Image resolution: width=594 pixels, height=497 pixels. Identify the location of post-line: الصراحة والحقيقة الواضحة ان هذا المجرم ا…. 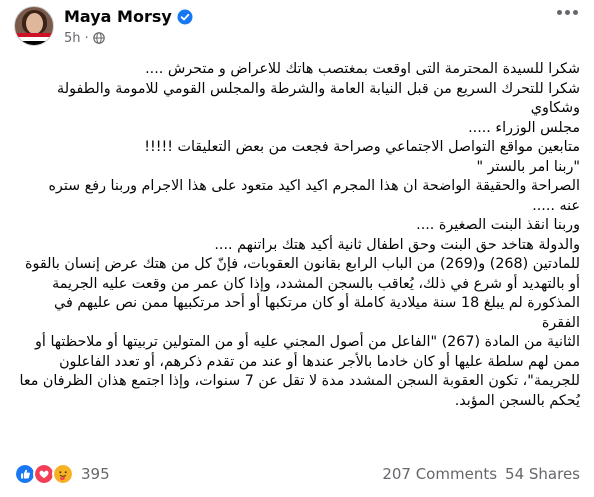
(314, 186).